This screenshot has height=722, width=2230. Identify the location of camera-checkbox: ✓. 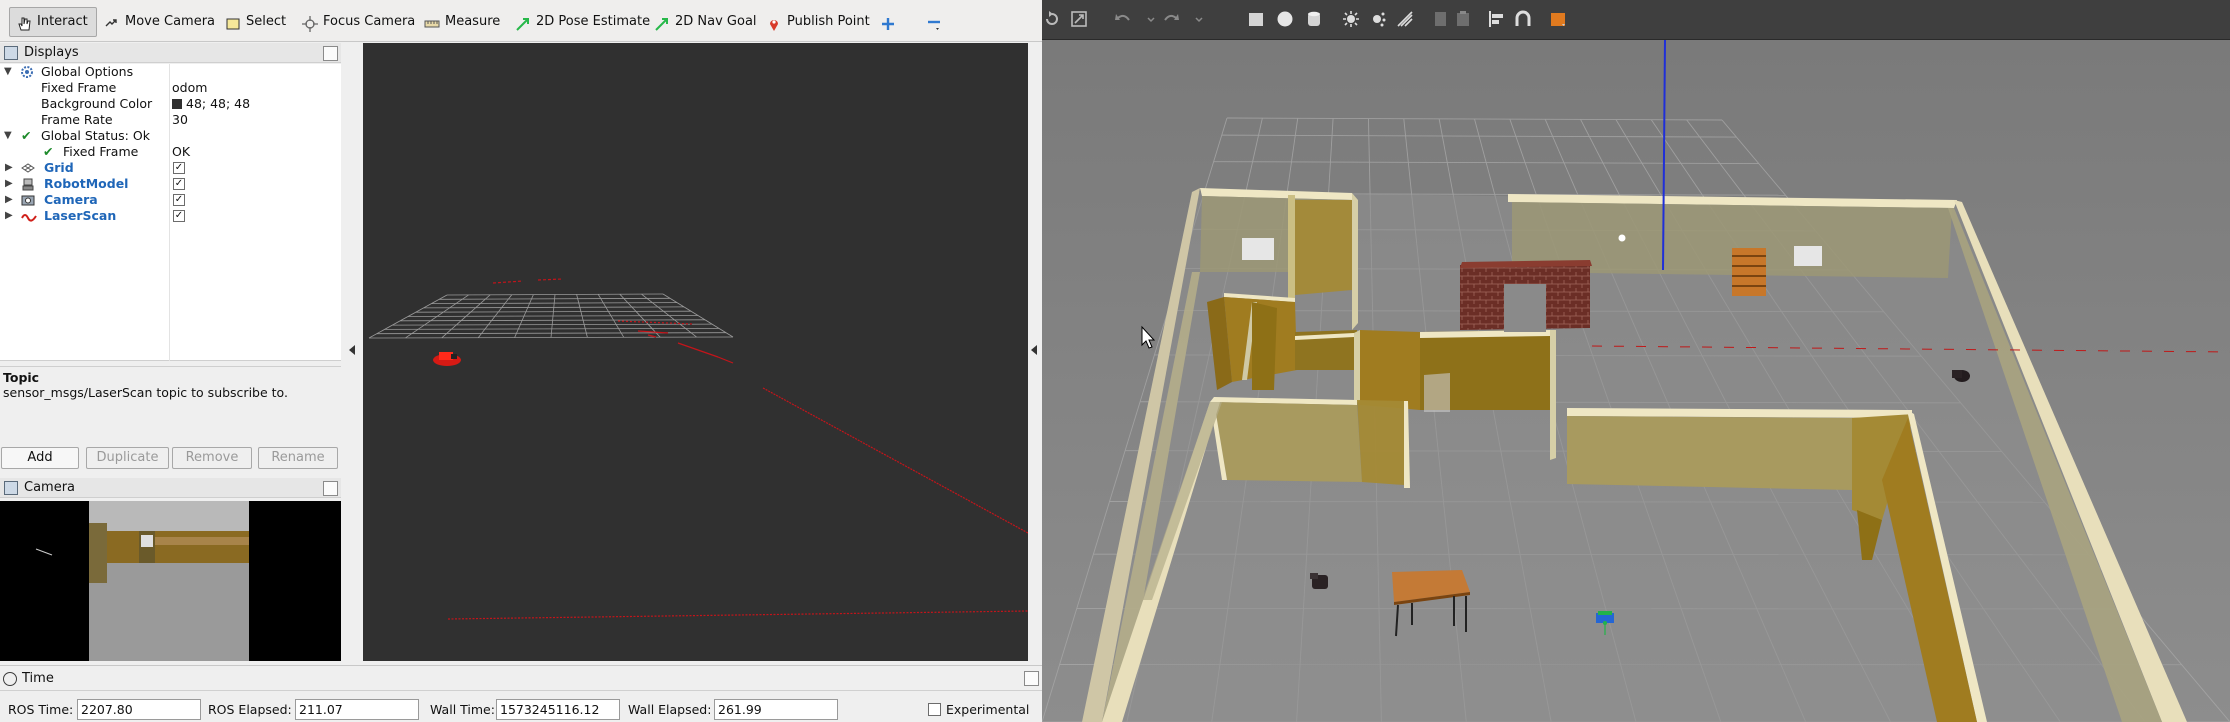
(179, 200).